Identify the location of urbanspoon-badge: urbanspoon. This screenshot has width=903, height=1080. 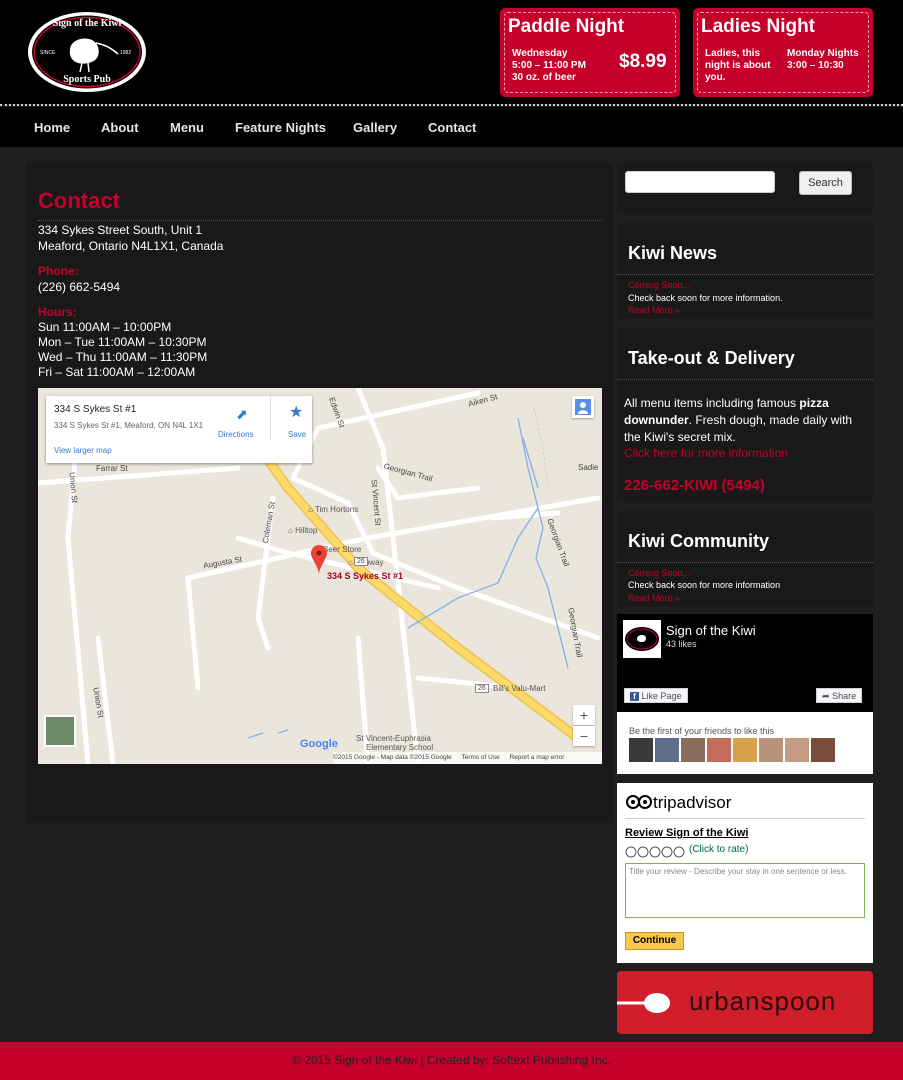
(745, 1002).